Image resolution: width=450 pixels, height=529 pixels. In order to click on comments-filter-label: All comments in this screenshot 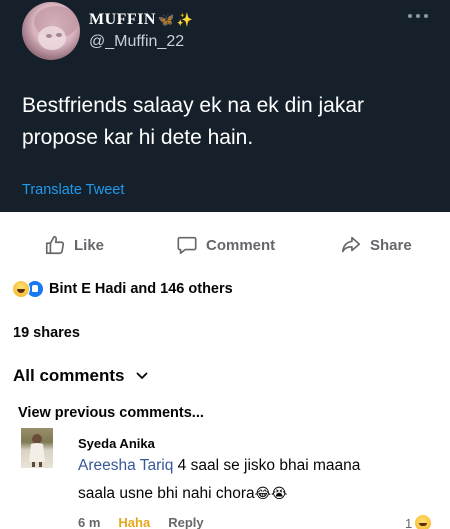, I will do `click(69, 375)`.